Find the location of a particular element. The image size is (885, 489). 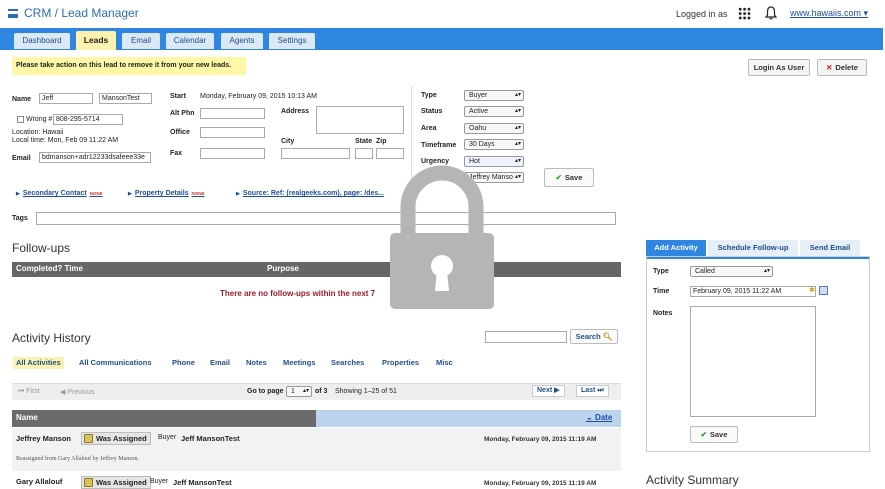

address-label: Address is located at coordinates (295, 111).